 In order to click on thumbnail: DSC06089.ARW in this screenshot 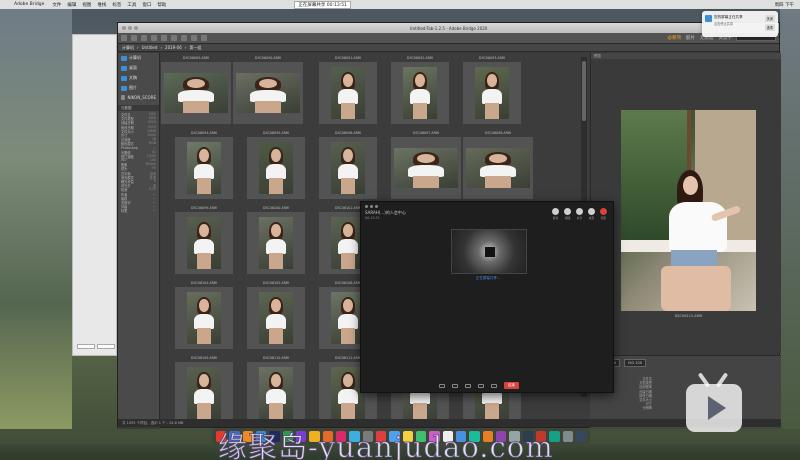, I will do `click(196, 93)`.